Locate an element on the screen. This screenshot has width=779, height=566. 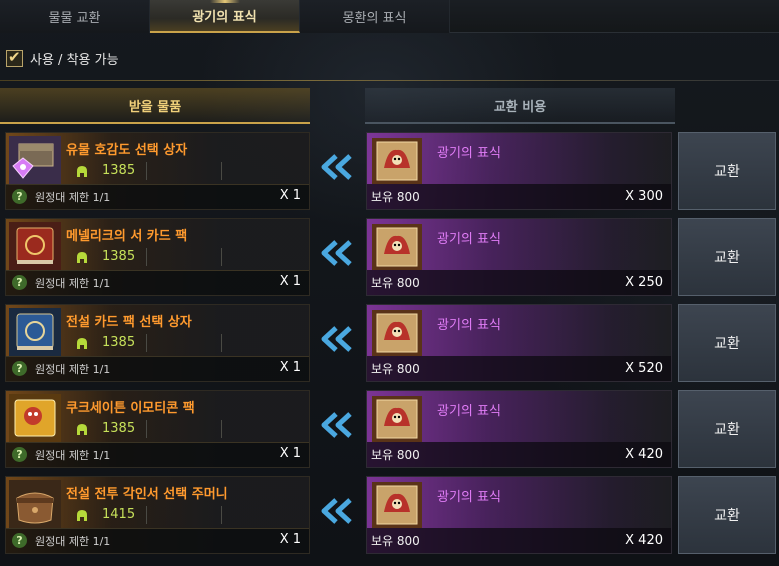
divider is located at coordinates (389, 80).